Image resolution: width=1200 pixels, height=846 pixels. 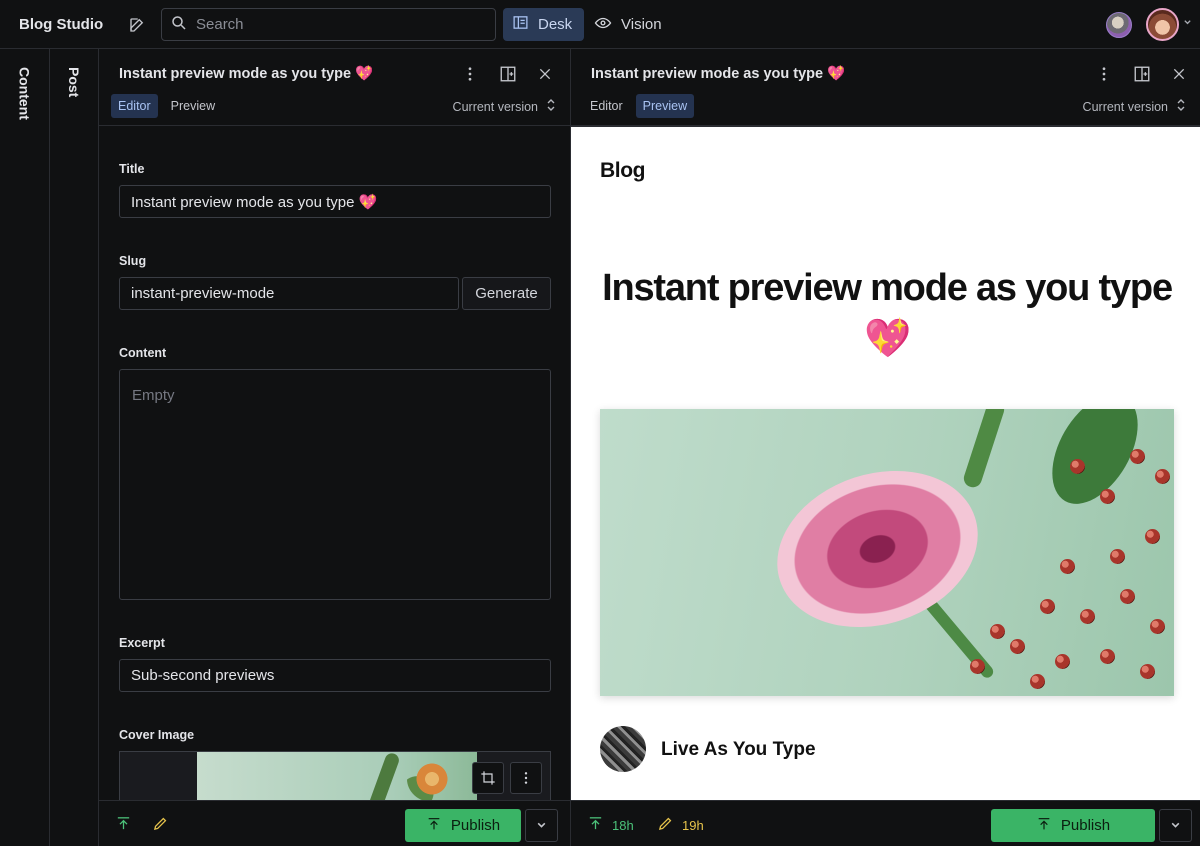 I want to click on post-title: Instant preview mode as you type 💖, so click(x=887, y=313).